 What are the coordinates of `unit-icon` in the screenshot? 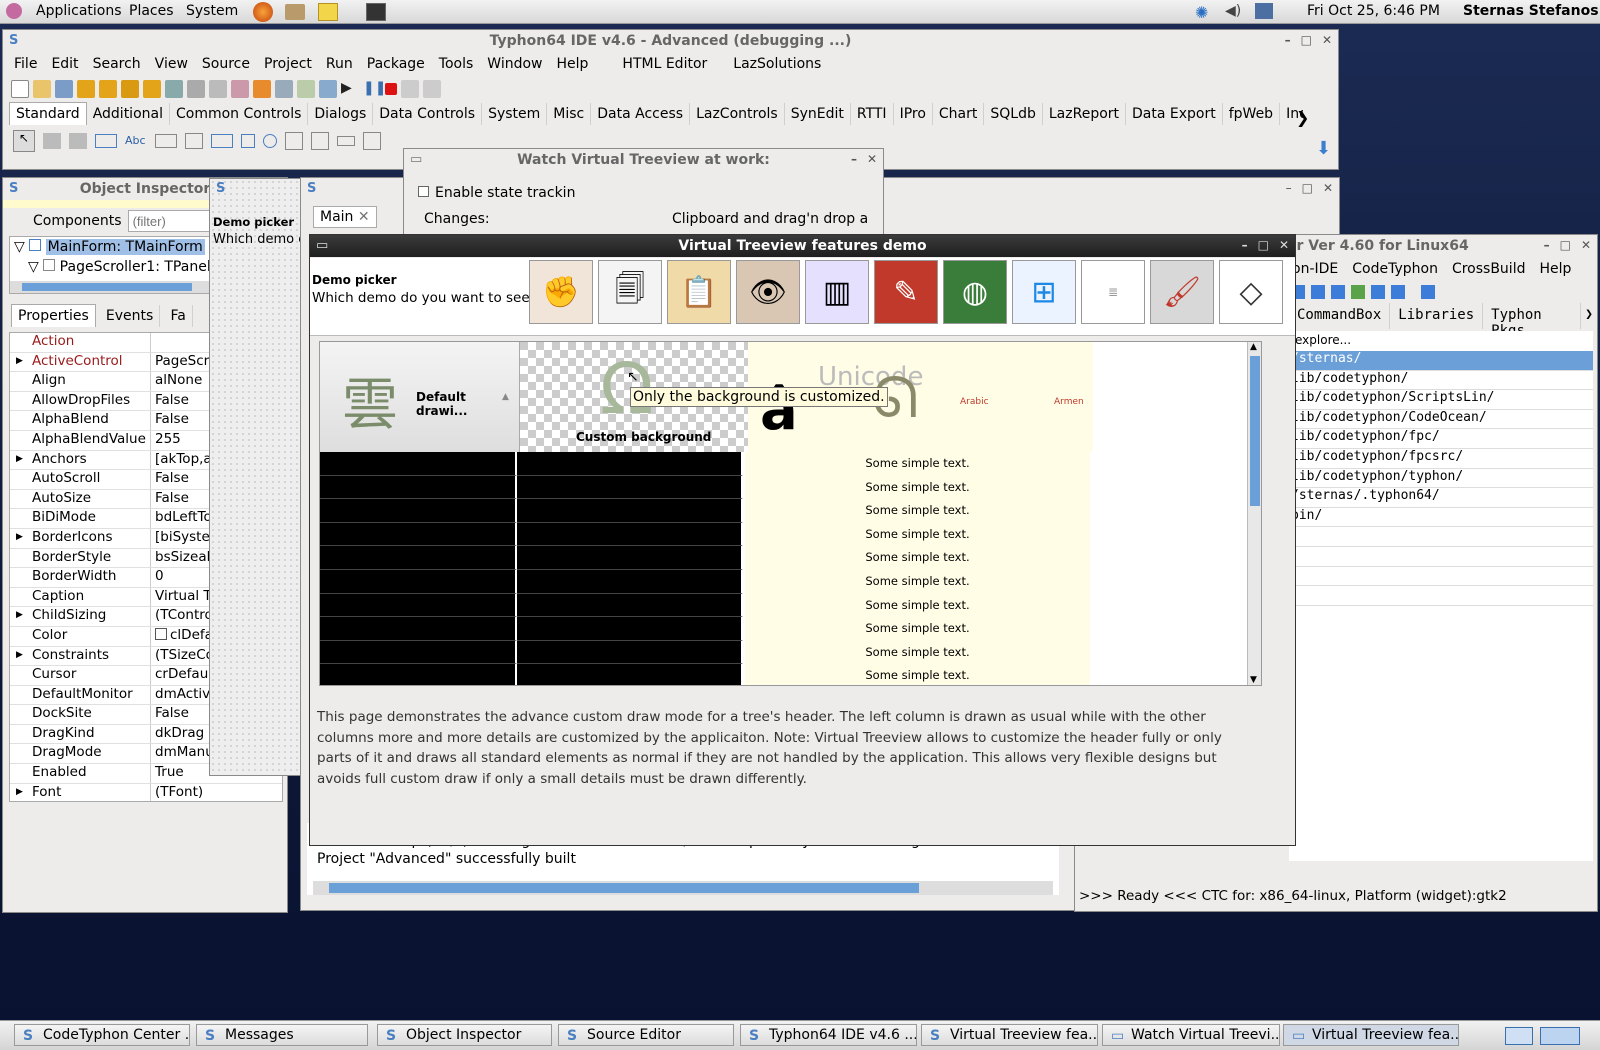 It's located at (218, 89).